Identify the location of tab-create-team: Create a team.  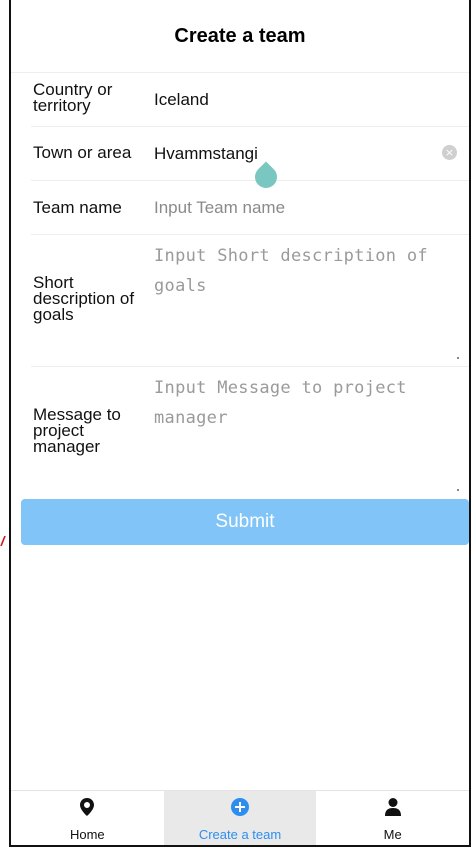
(240, 818).